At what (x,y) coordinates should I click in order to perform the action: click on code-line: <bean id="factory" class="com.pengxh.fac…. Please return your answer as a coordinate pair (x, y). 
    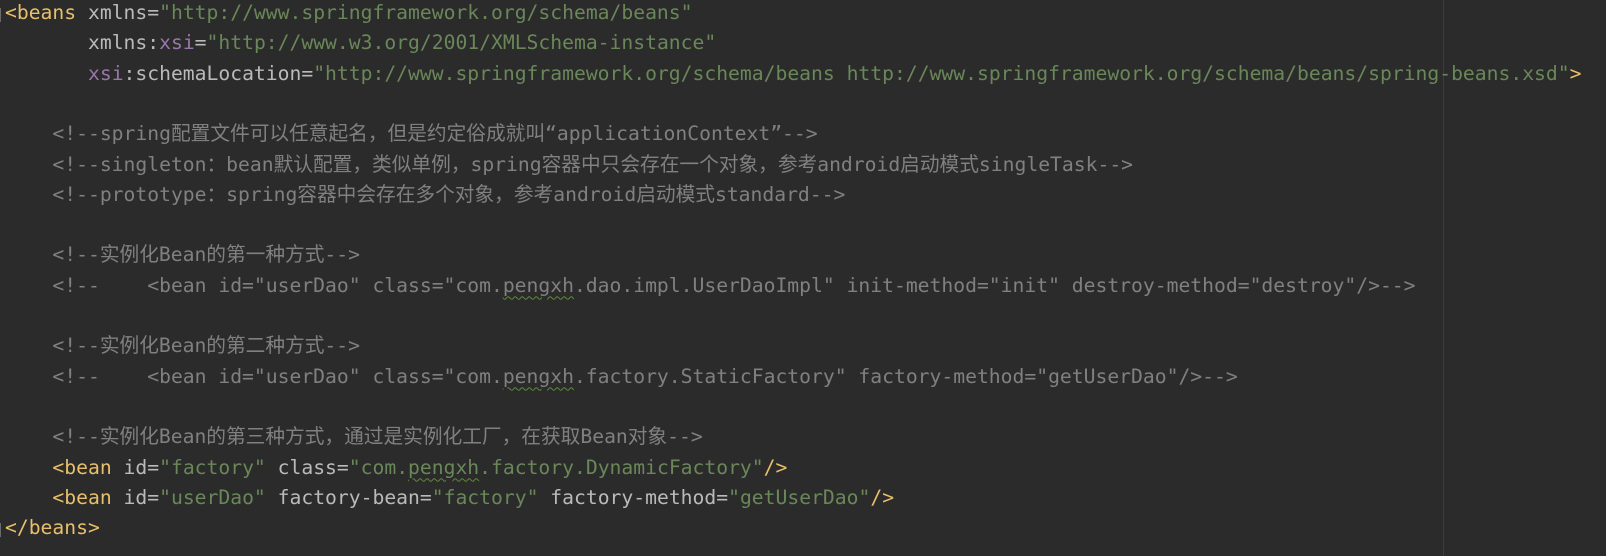
    Looking at the image, I should click on (396, 467).